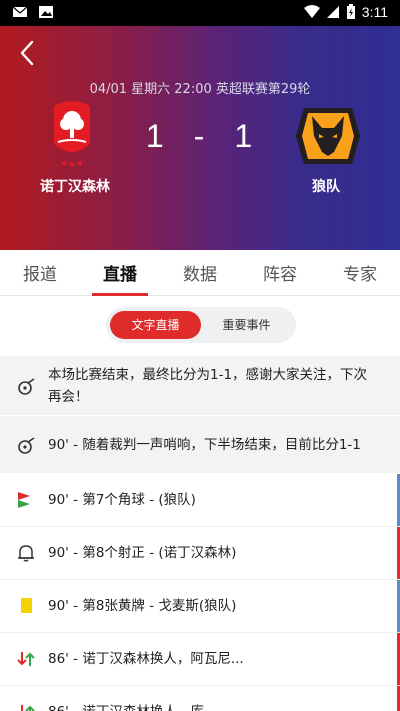 The height and width of the screenshot is (711, 400). What do you see at coordinates (332, 12) in the screenshot?
I see `signal-icon` at bounding box center [332, 12].